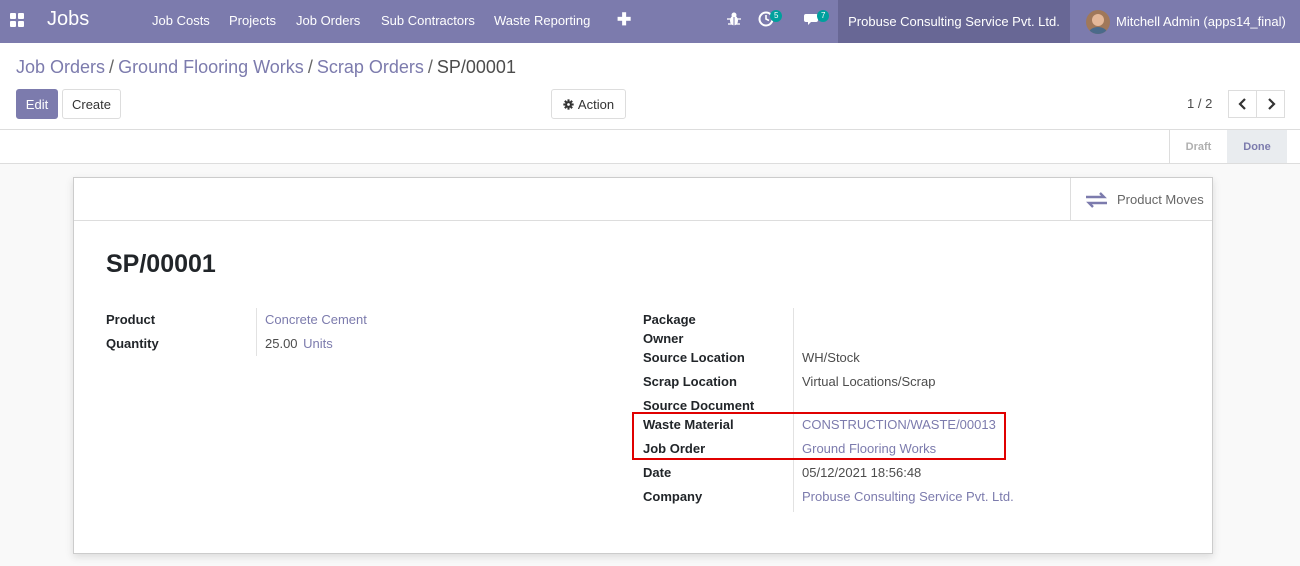  What do you see at coordinates (476, 67) in the screenshot?
I see `breadcrumb-current: SP/00001` at bounding box center [476, 67].